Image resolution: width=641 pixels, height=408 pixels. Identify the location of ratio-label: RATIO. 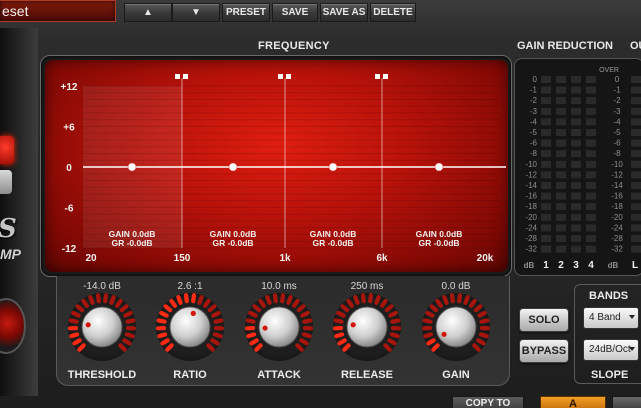
(190, 375).